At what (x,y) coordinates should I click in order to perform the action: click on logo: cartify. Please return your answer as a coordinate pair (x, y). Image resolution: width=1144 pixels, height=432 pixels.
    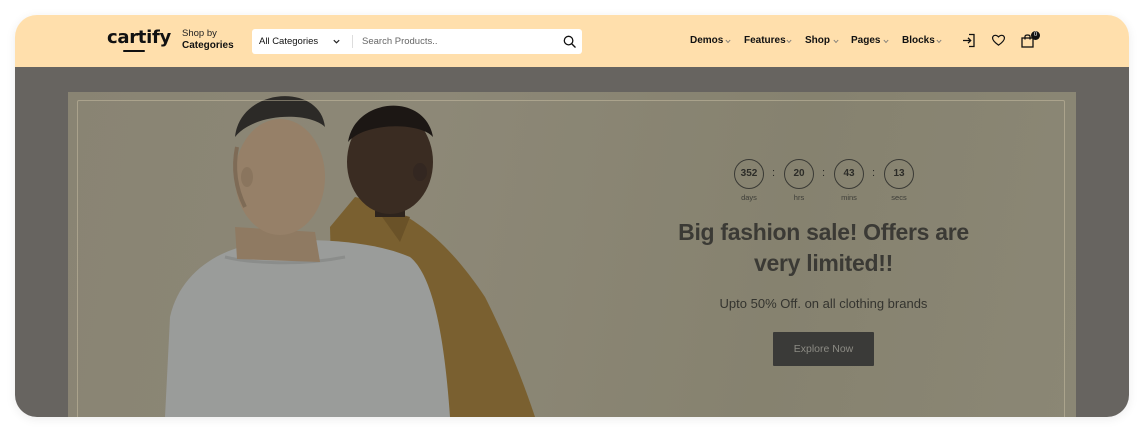
    Looking at the image, I should click on (139, 37).